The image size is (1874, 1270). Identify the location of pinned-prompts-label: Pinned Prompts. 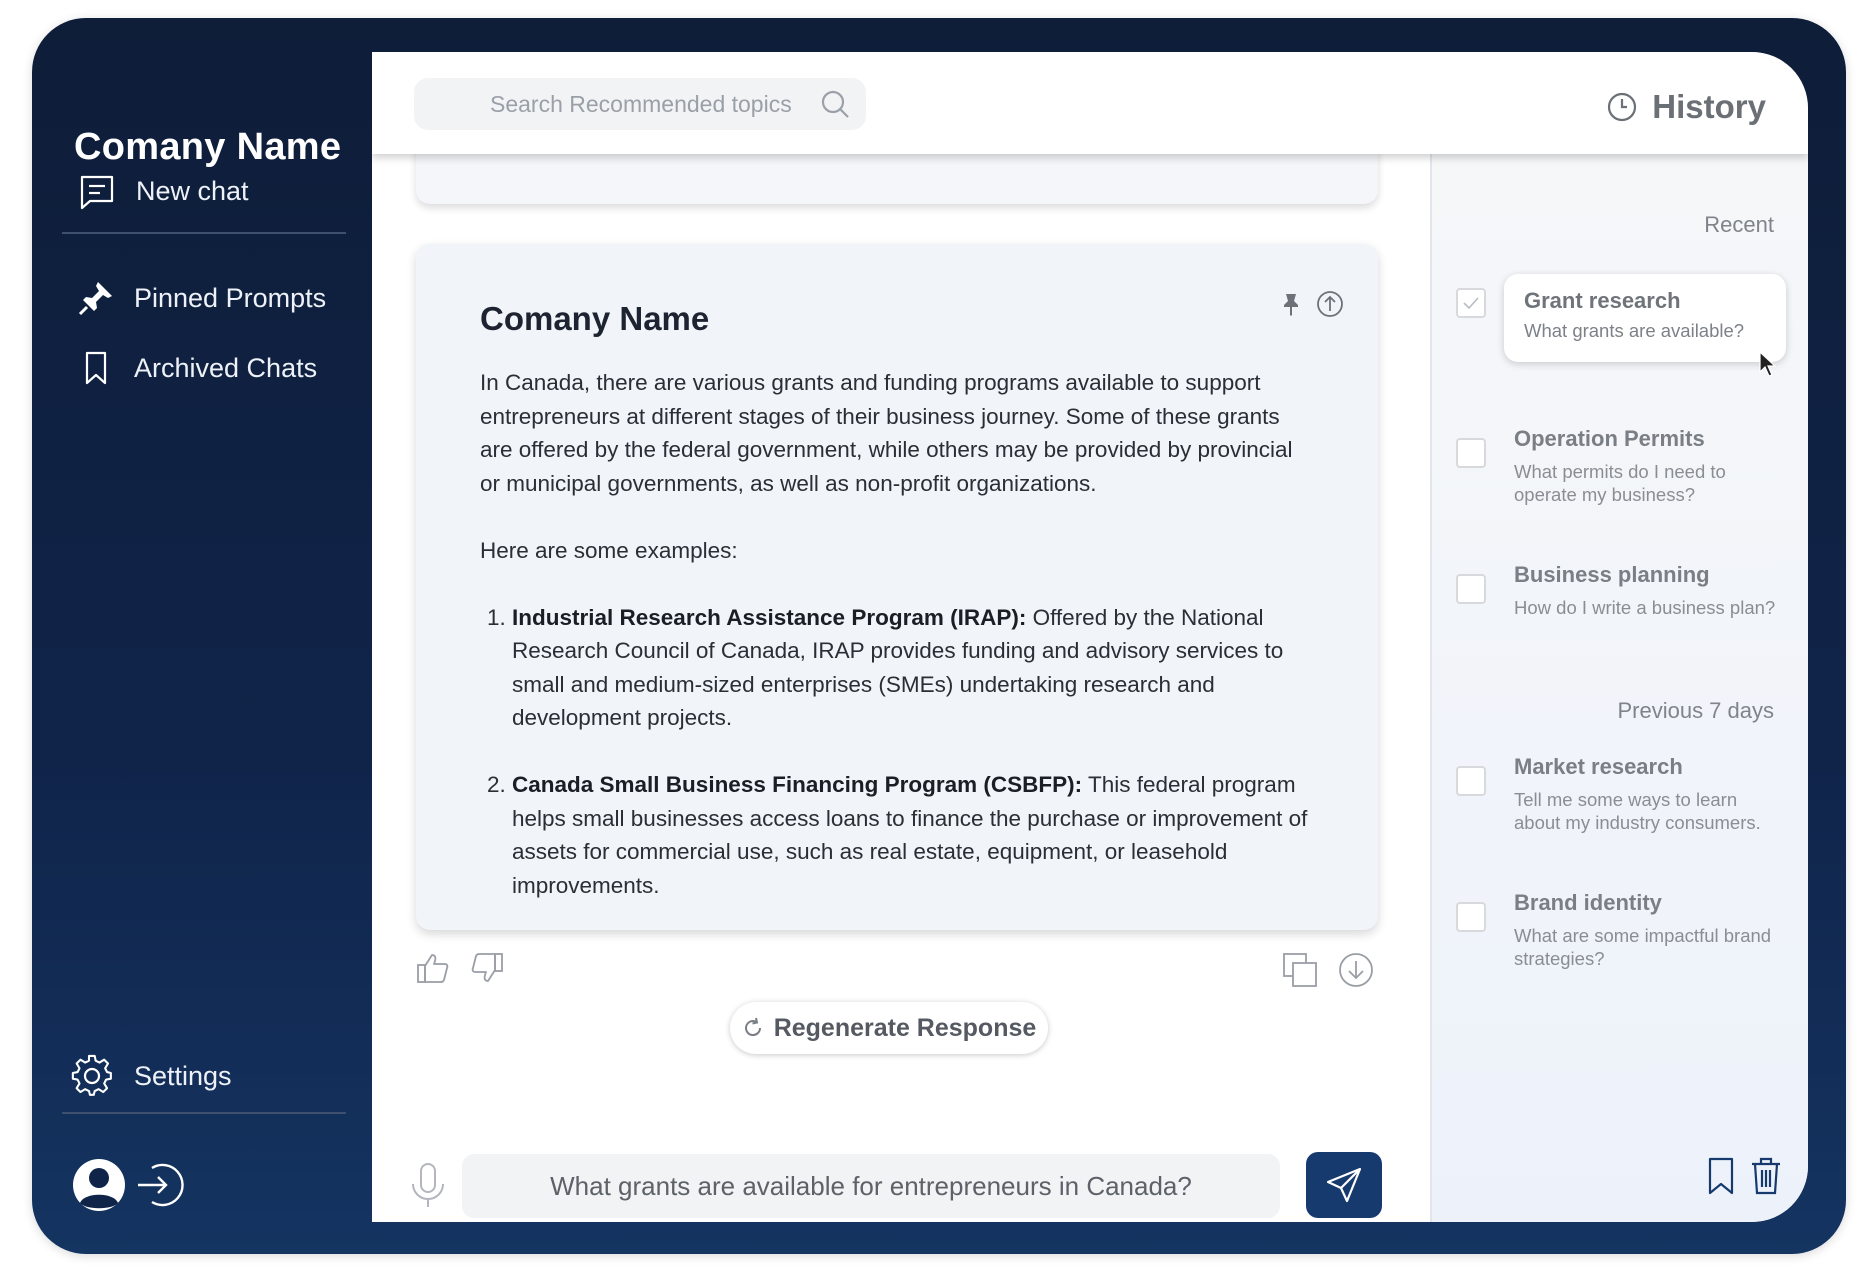
(230, 297).